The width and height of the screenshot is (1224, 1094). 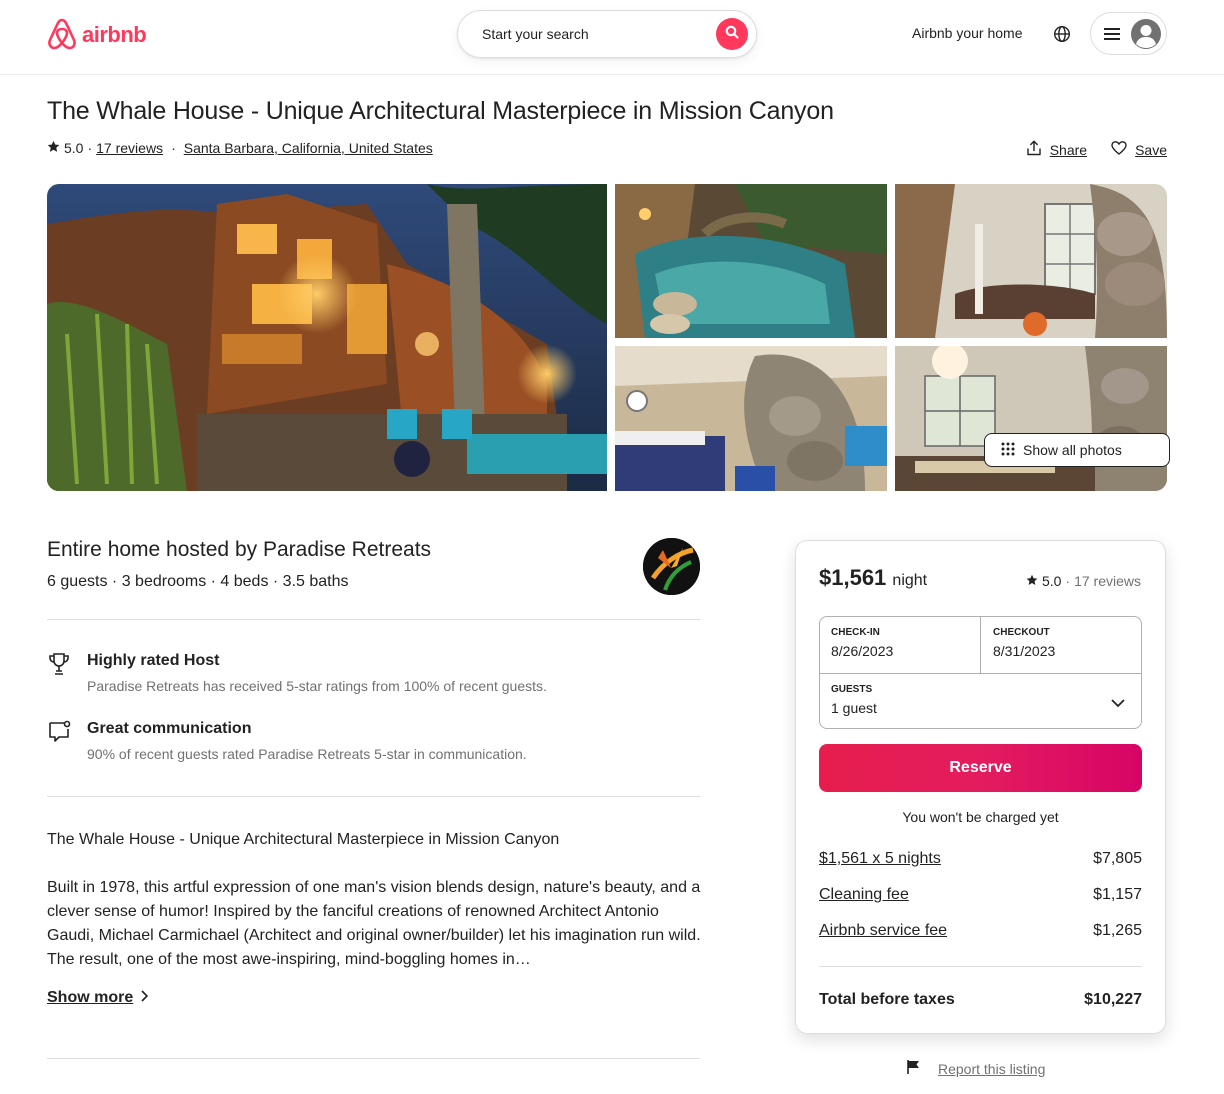 I want to click on card-reviews-link: 17 reviews, so click(x=1107, y=581).